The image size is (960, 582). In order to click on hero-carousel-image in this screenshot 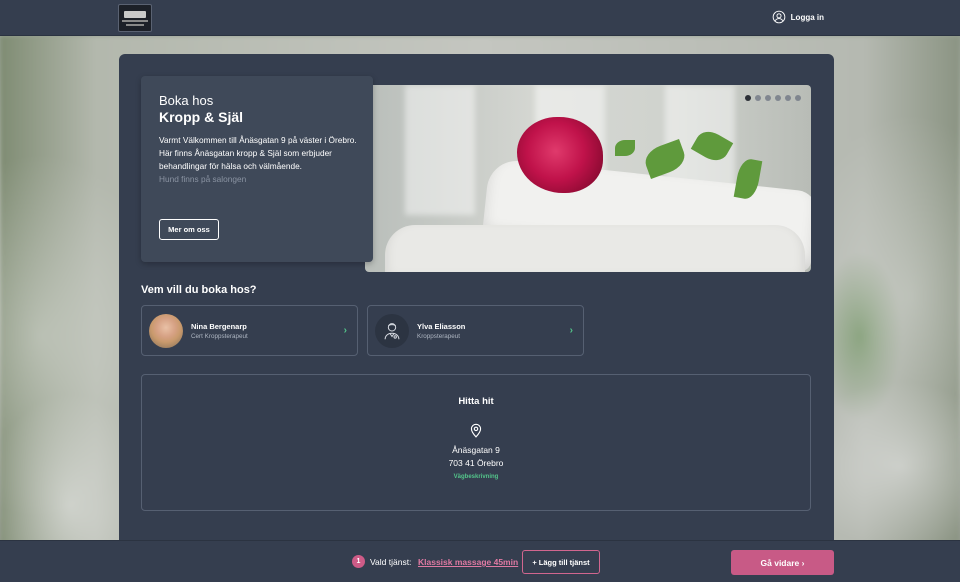, I will do `click(588, 178)`.